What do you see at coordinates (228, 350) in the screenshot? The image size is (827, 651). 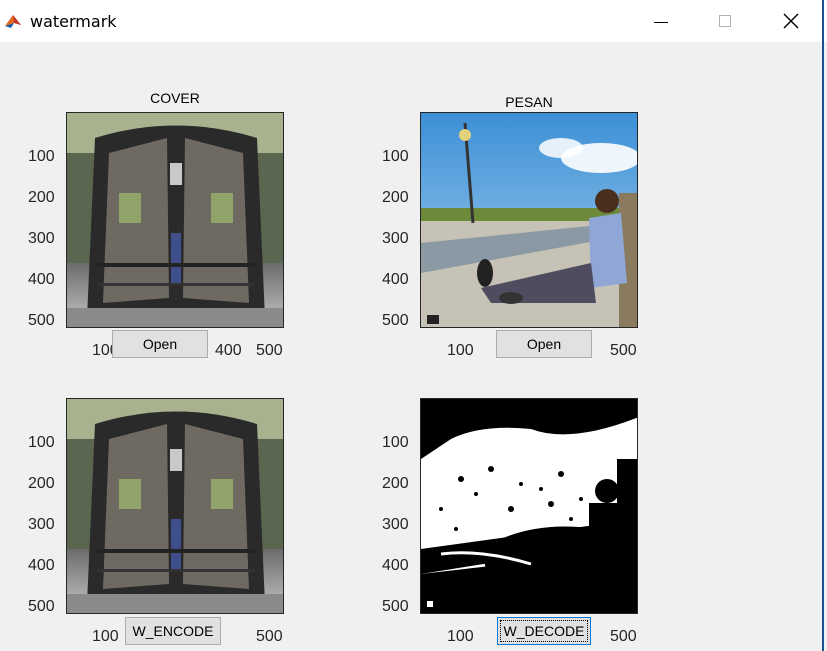 I see `x-tick: 400` at bounding box center [228, 350].